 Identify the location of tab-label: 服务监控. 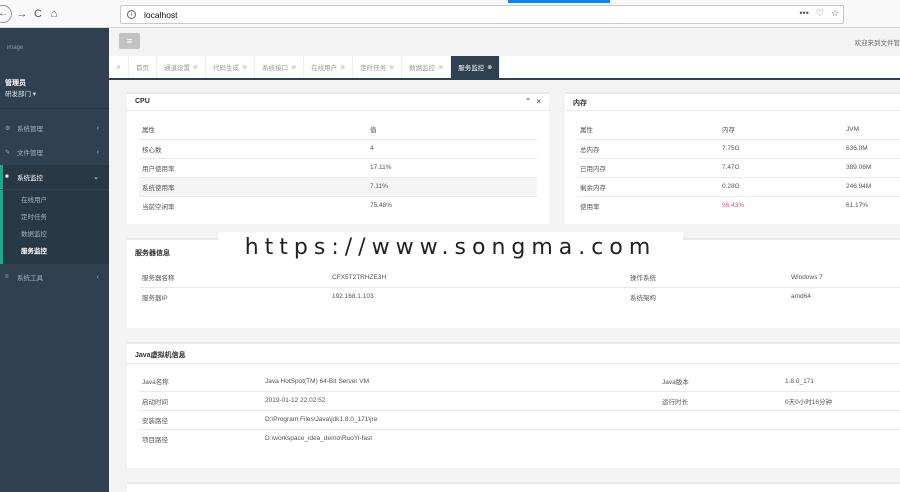
(471, 68).